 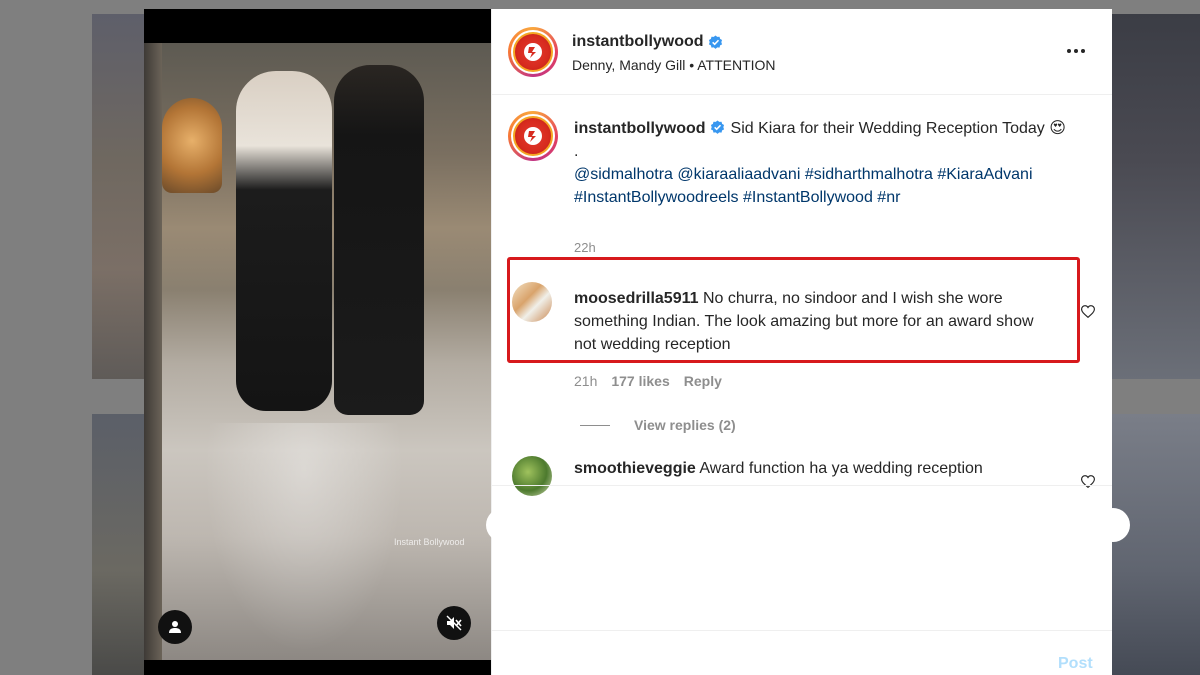 I want to click on user-tag-icon, so click(x=175, y=627).